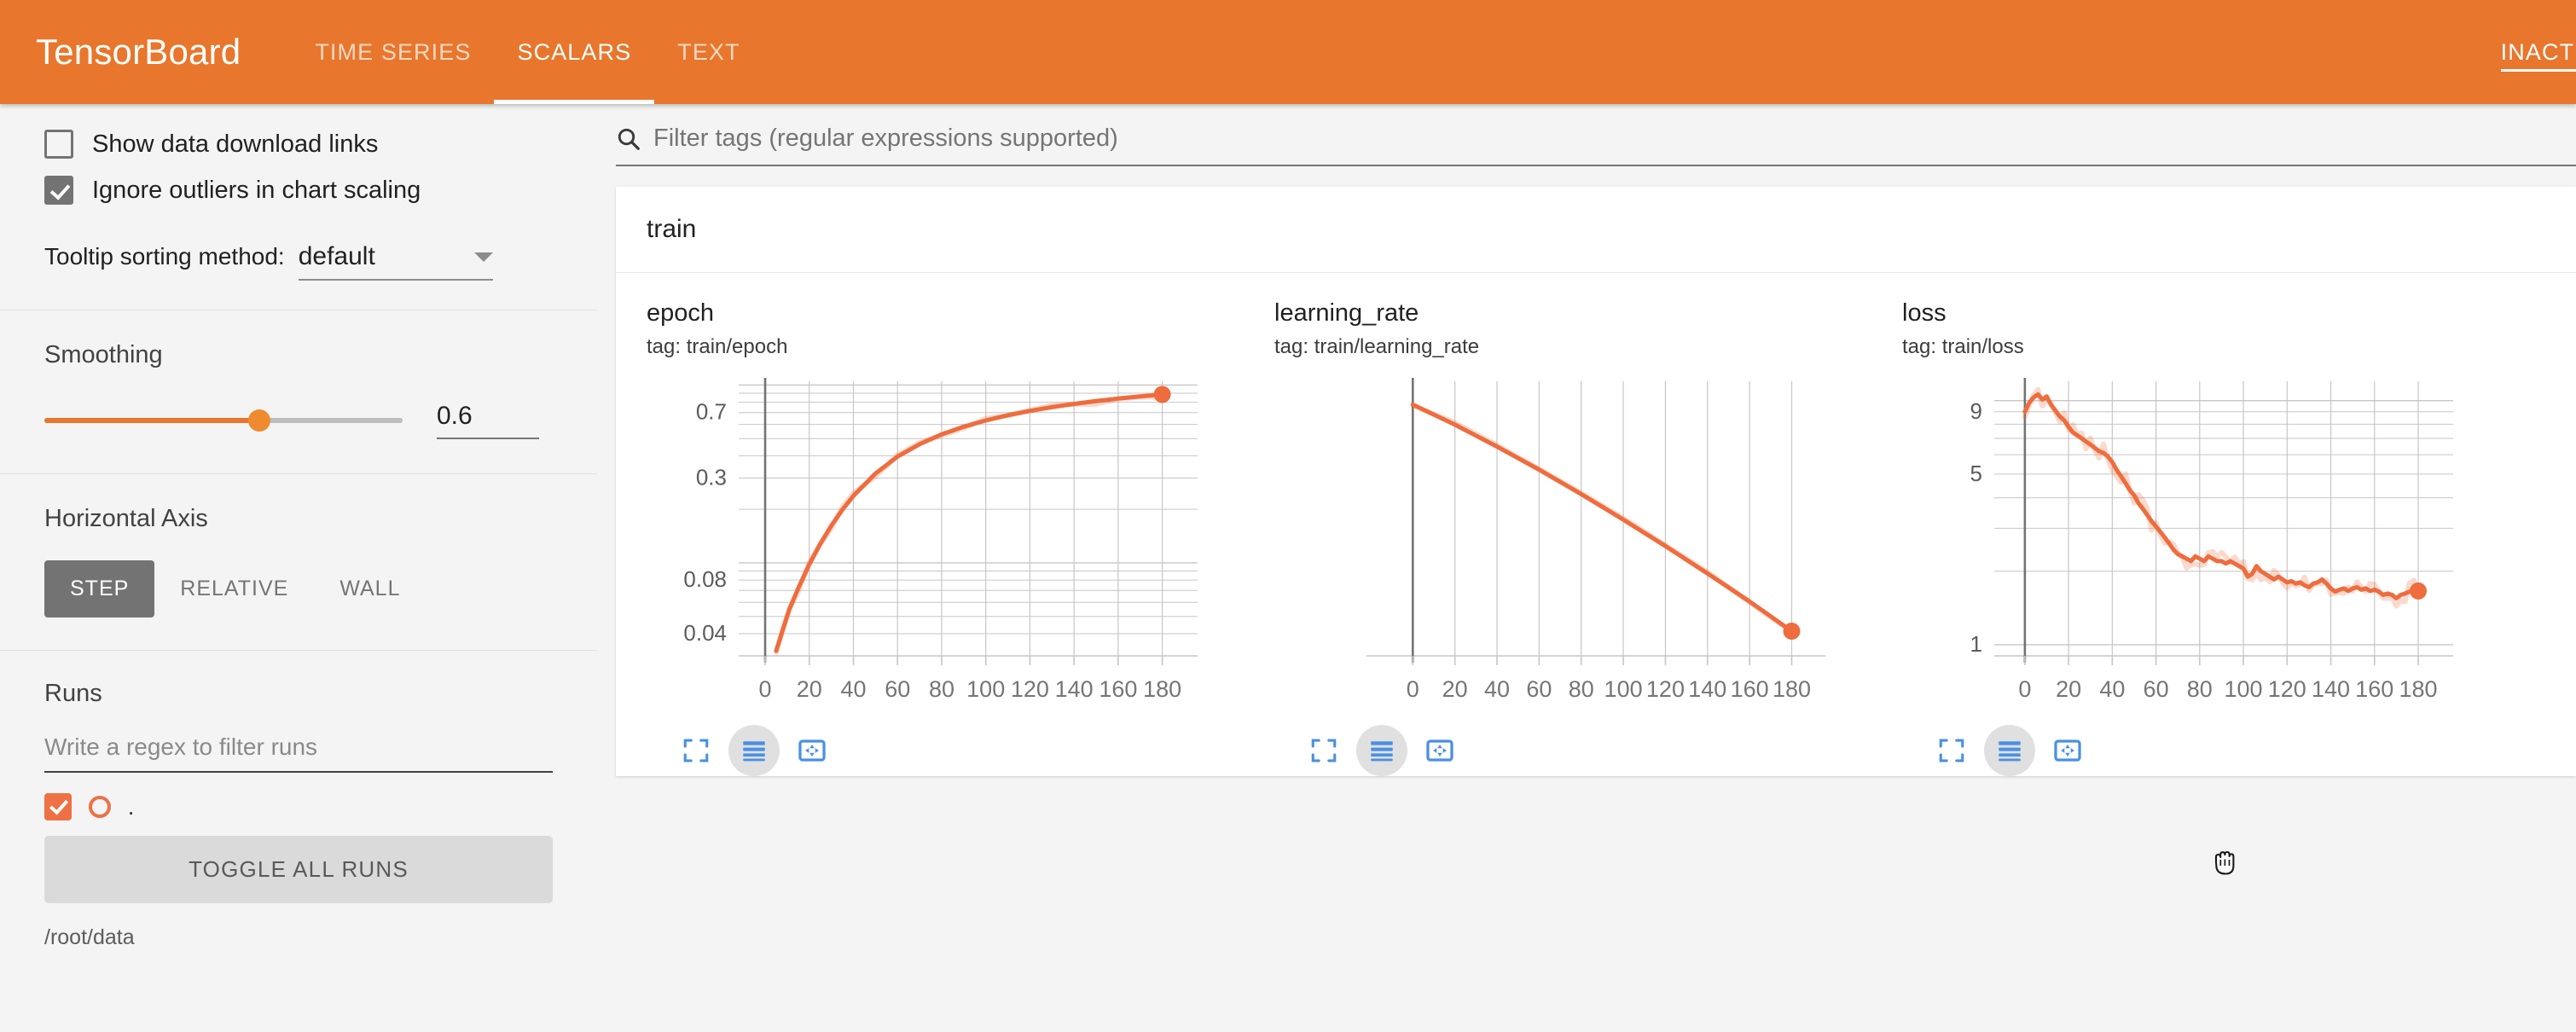 The height and width of the screenshot is (1032, 2576). What do you see at coordinates (58, 145) in the screenshot?
I see `show-download-links-checkbox` at bounding box center [58, 145].